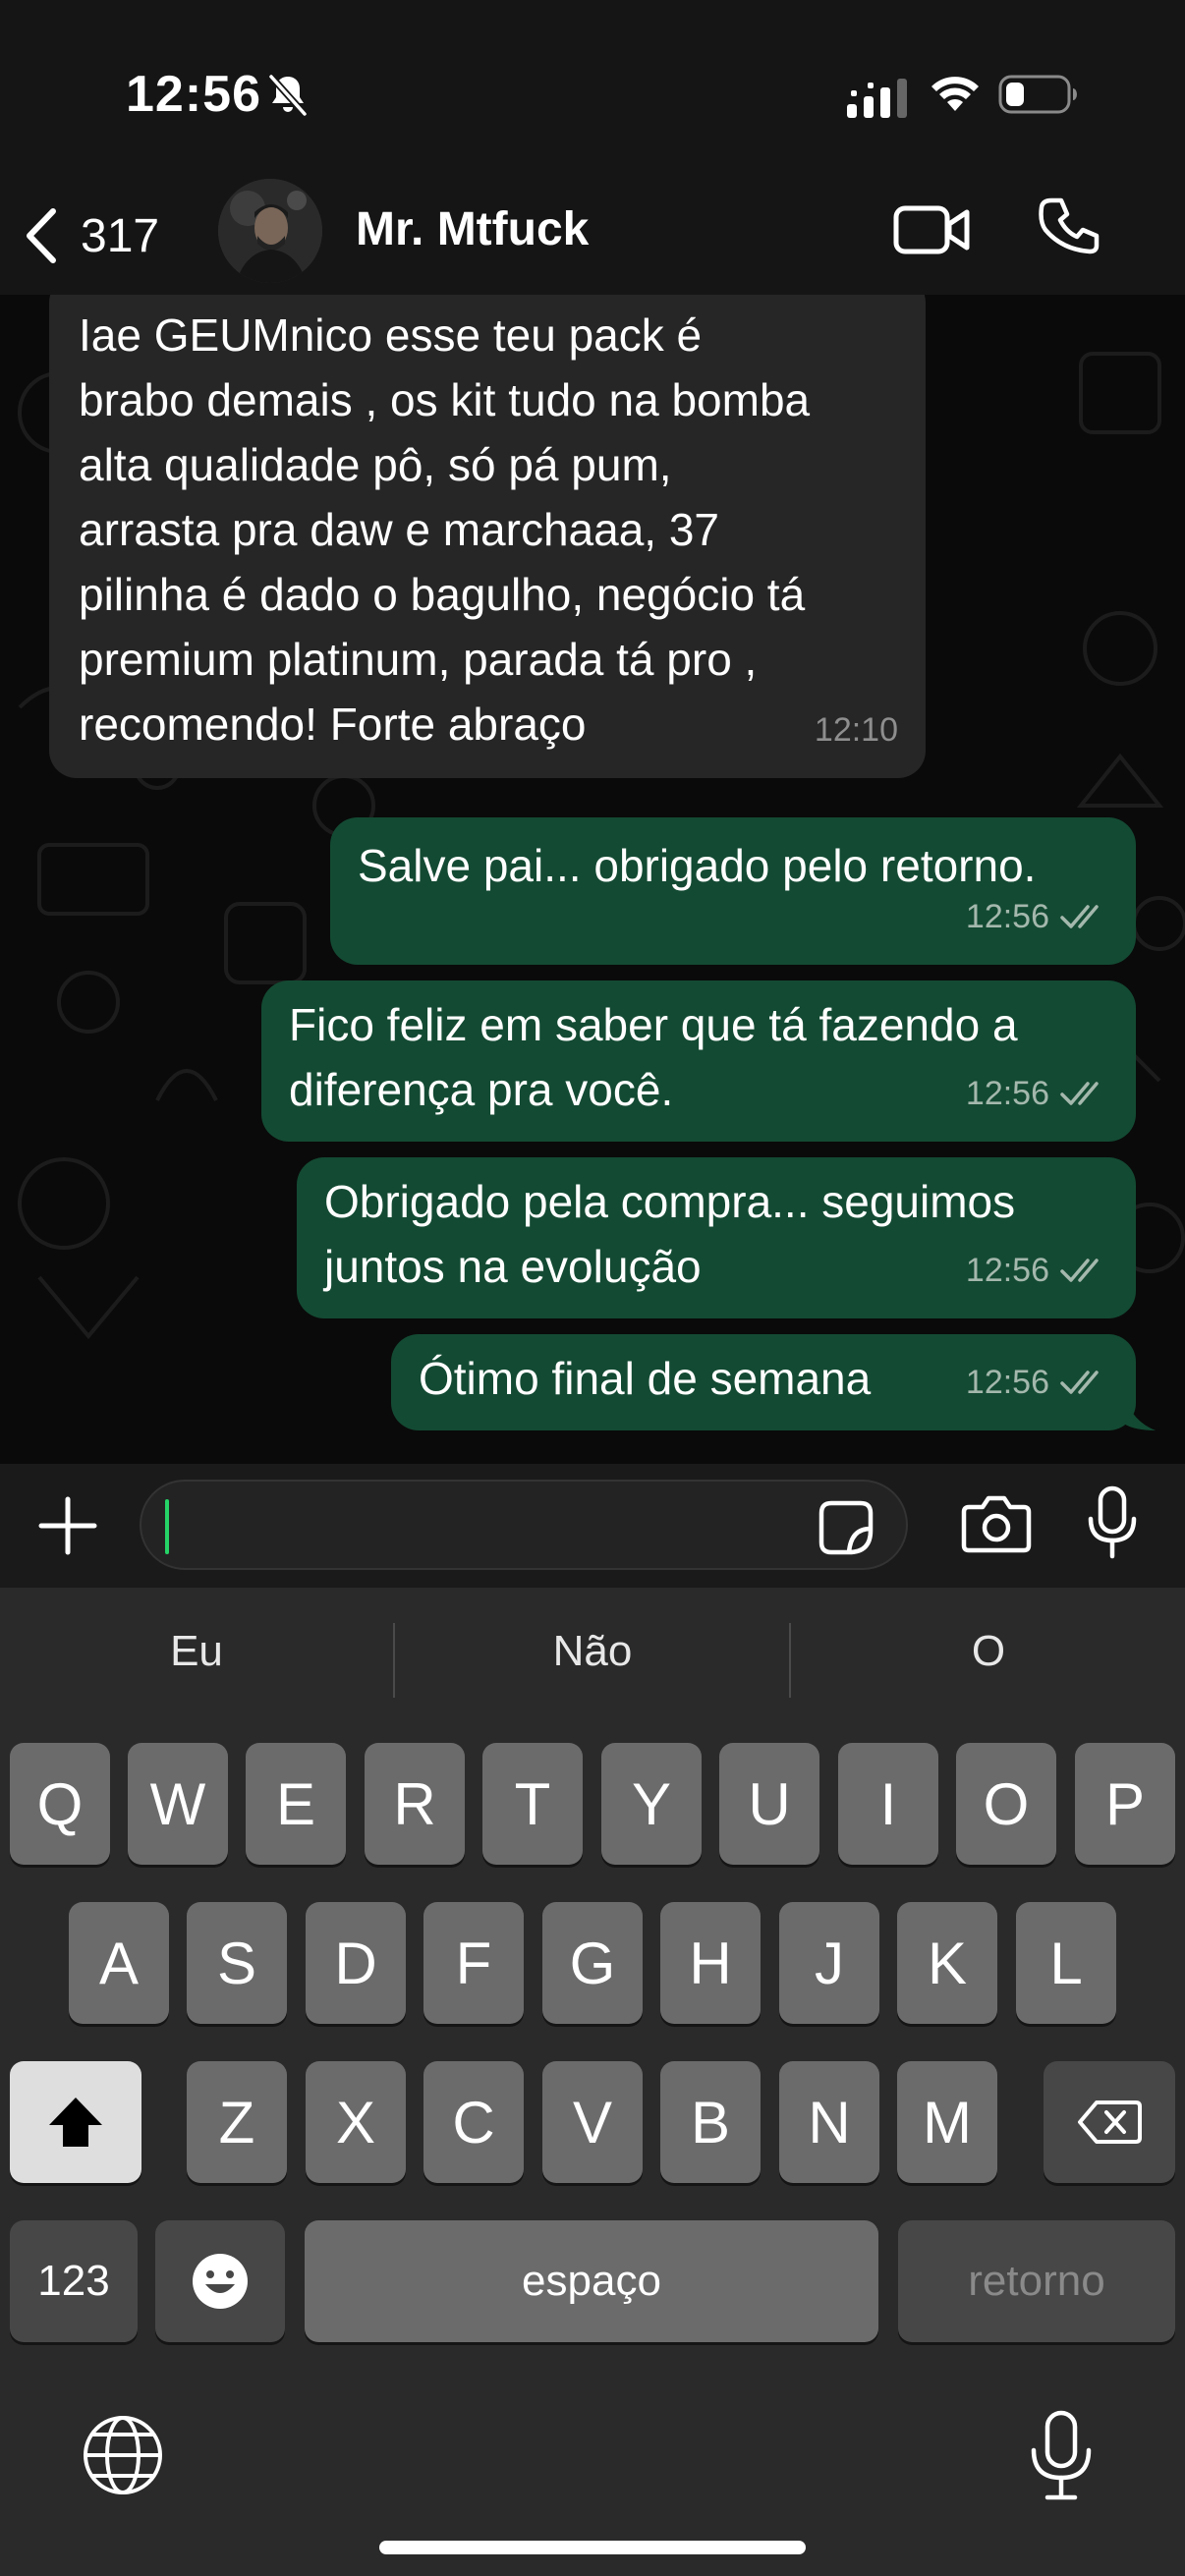  Describe the element at coordinates (1125, 1804) in the screenshot. I see `key-p: P` at that location.